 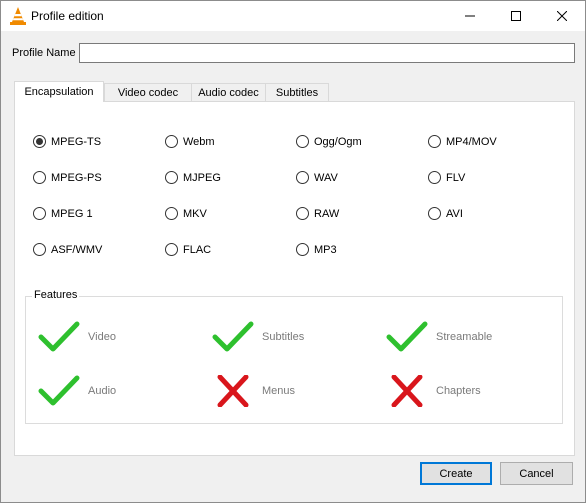 I want to click on feature-subtitles-label: Subtitles, so click(x=283, y=337).